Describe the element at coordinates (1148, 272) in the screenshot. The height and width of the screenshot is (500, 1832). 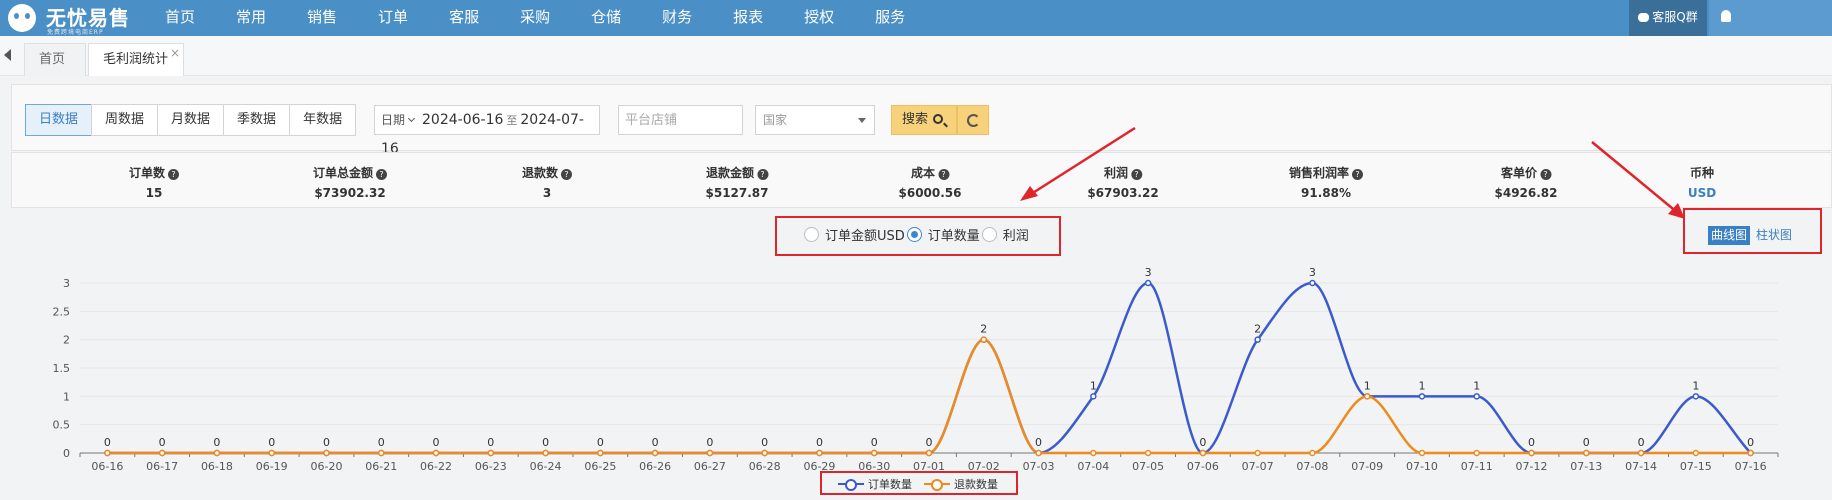
I see `data-label: 3` at that location.